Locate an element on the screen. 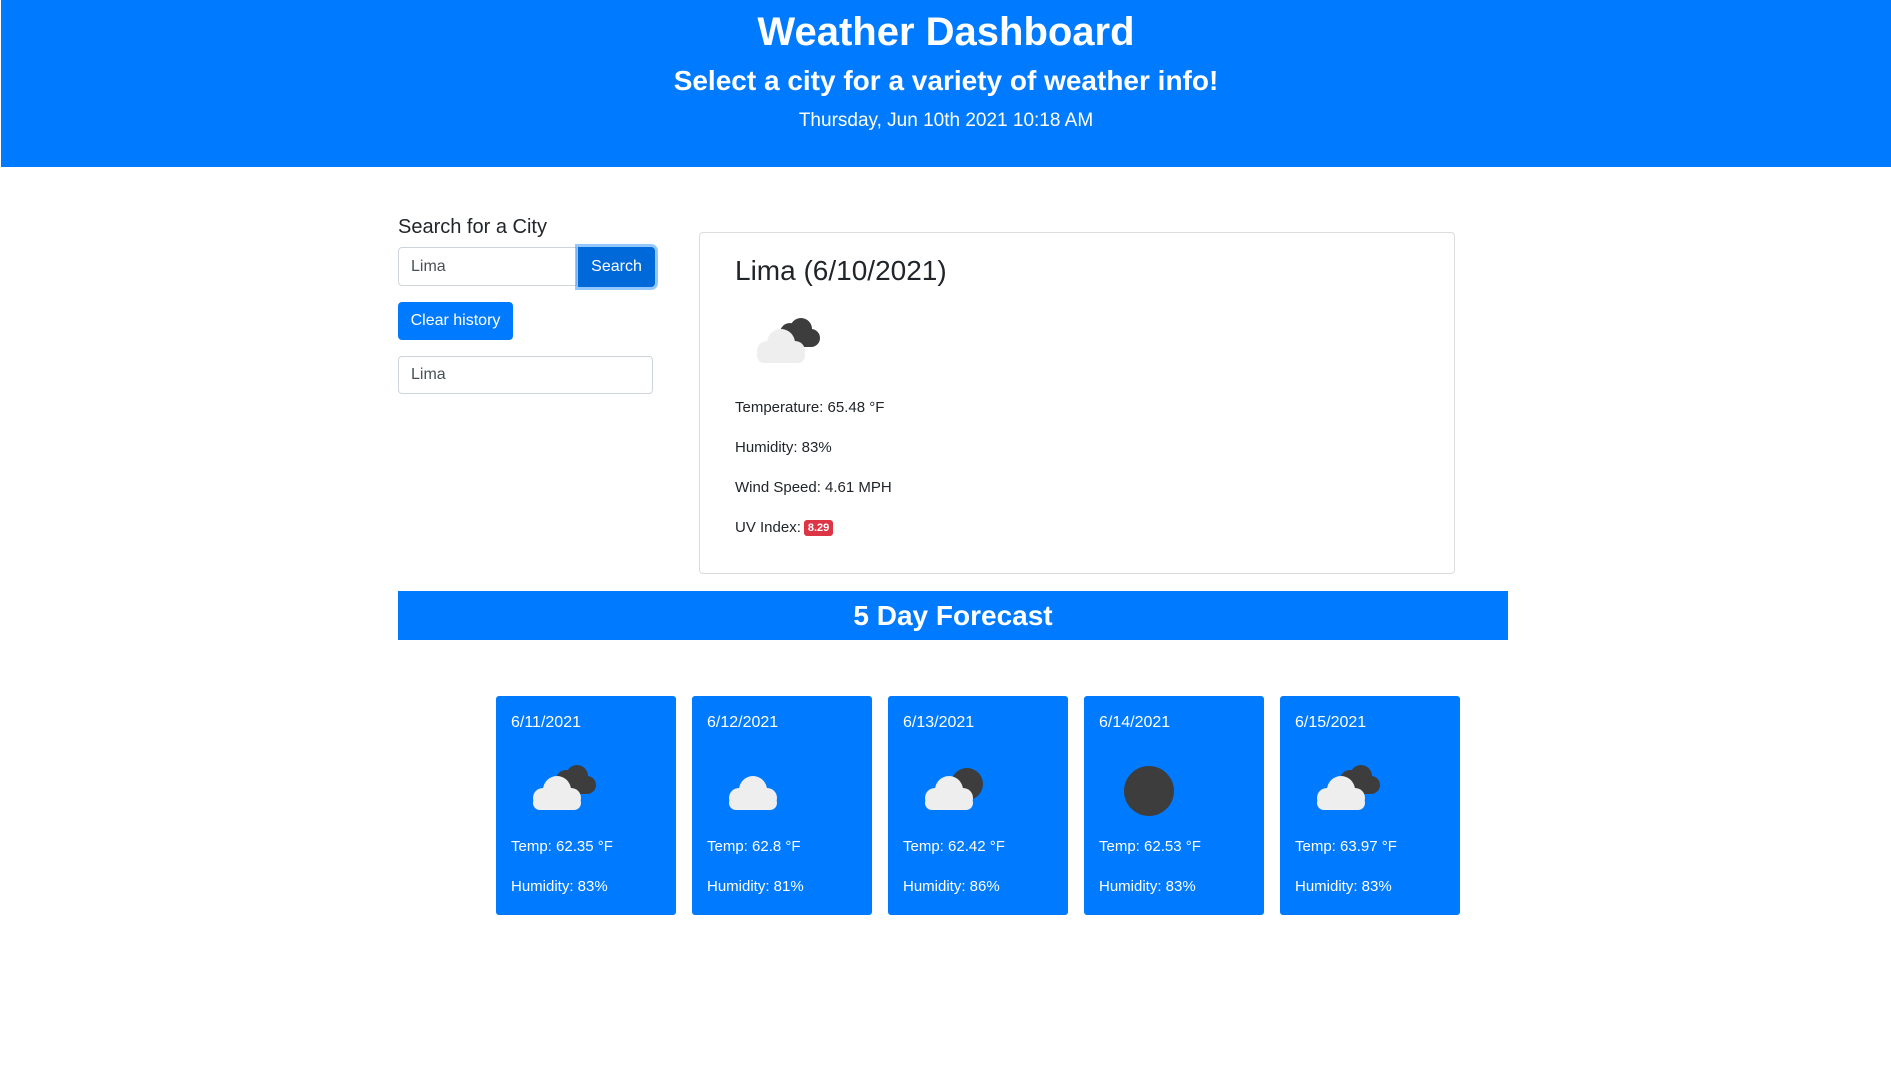  search-input is located at coordinates (487, 266).